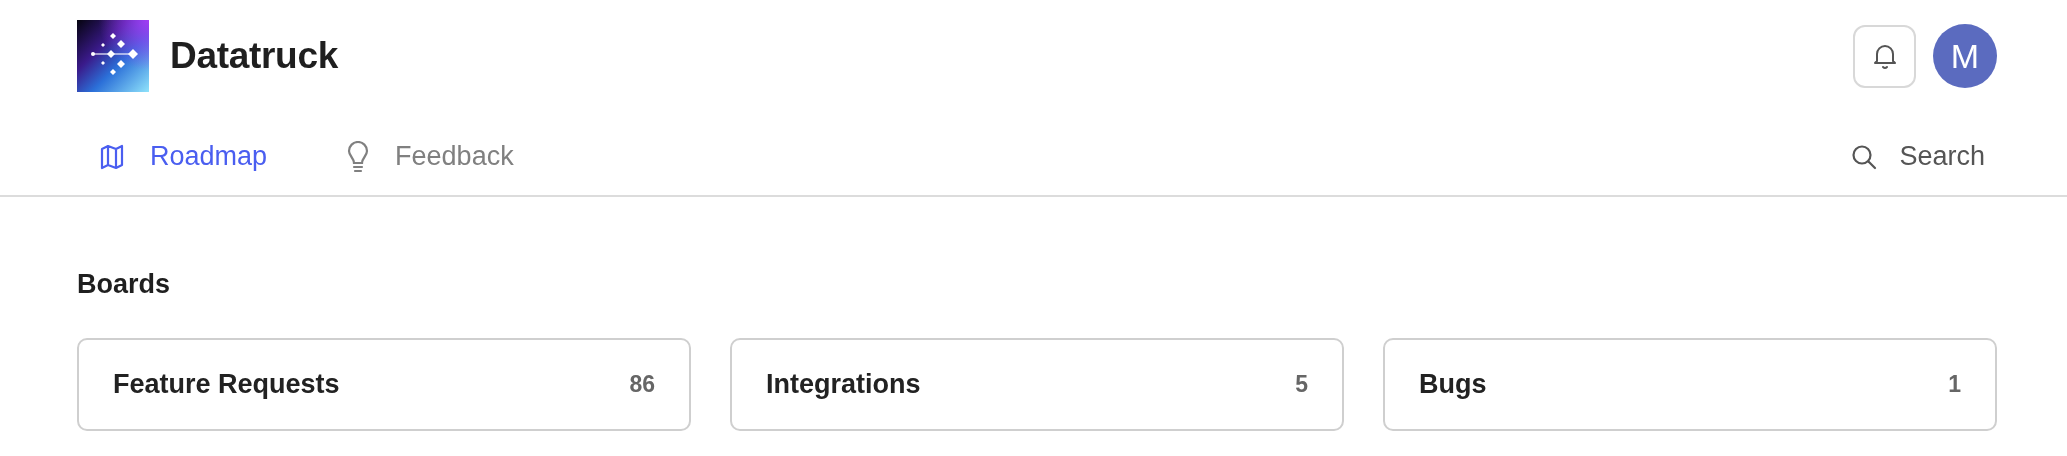  Describe the element at coordinates (358, 156) in the screenshot. I see `lightbulb-icon` at that location.